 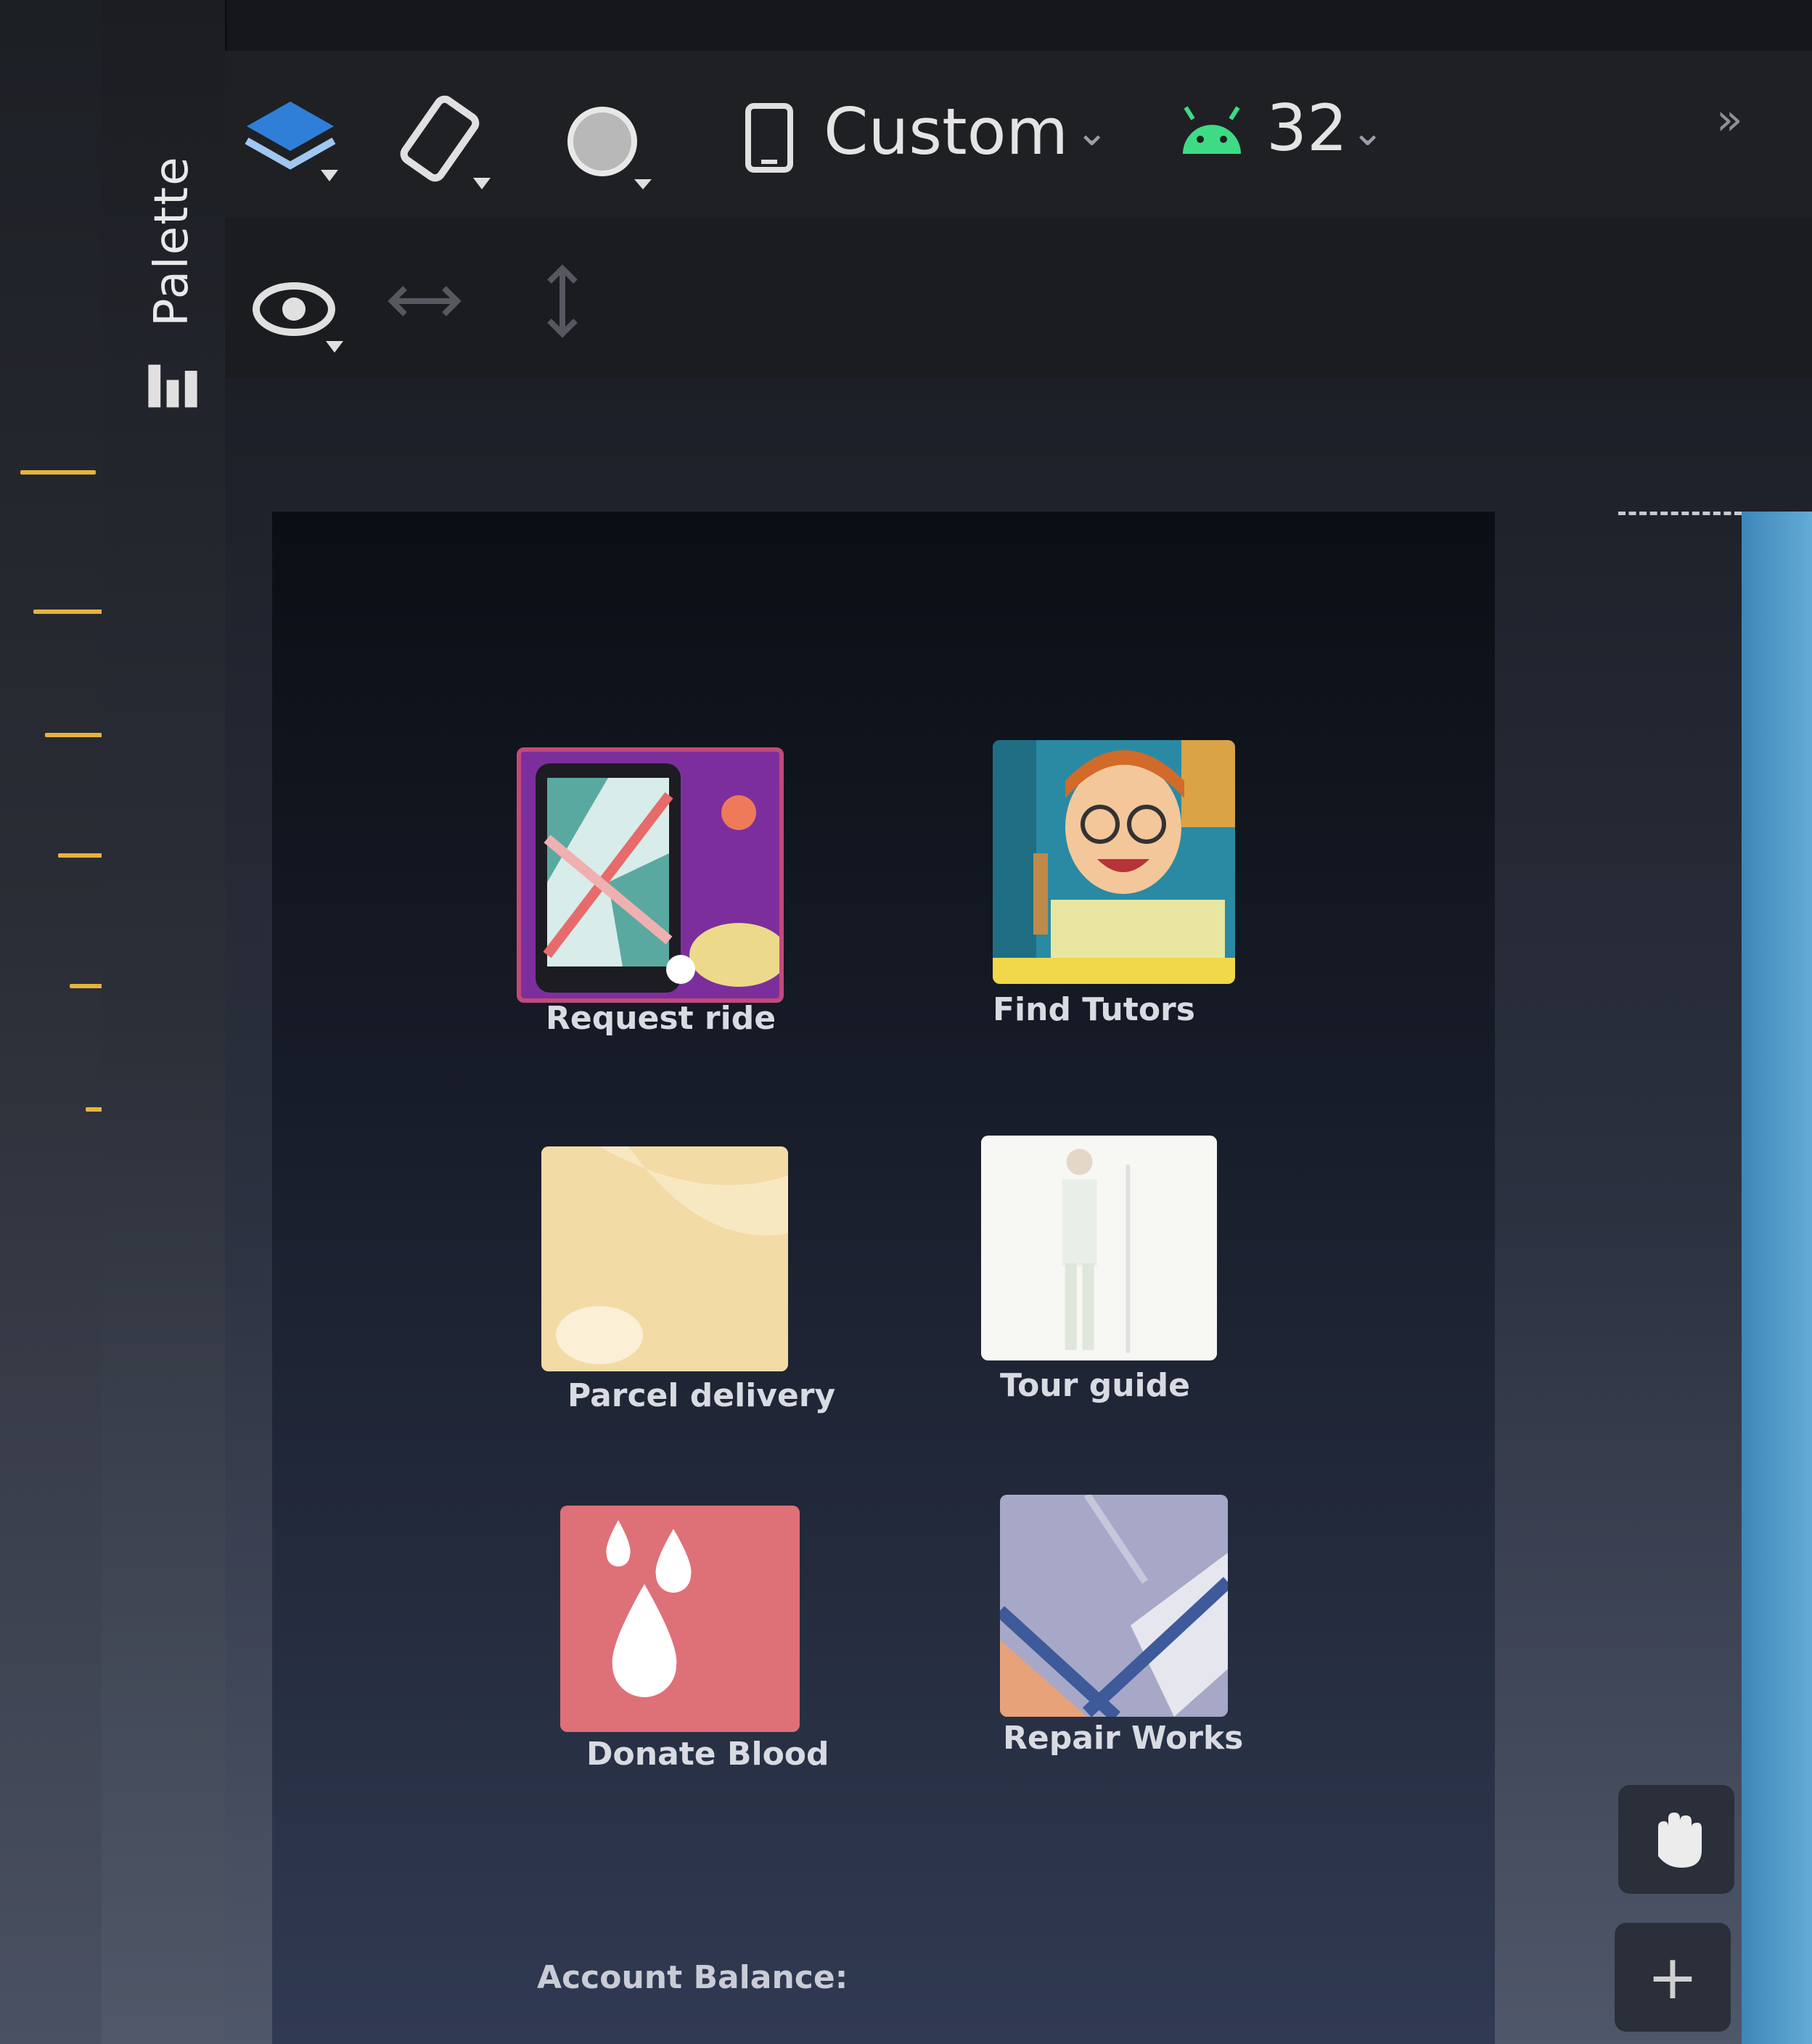 I want to click on device-selector: Custom, so click(x=946, y=131).